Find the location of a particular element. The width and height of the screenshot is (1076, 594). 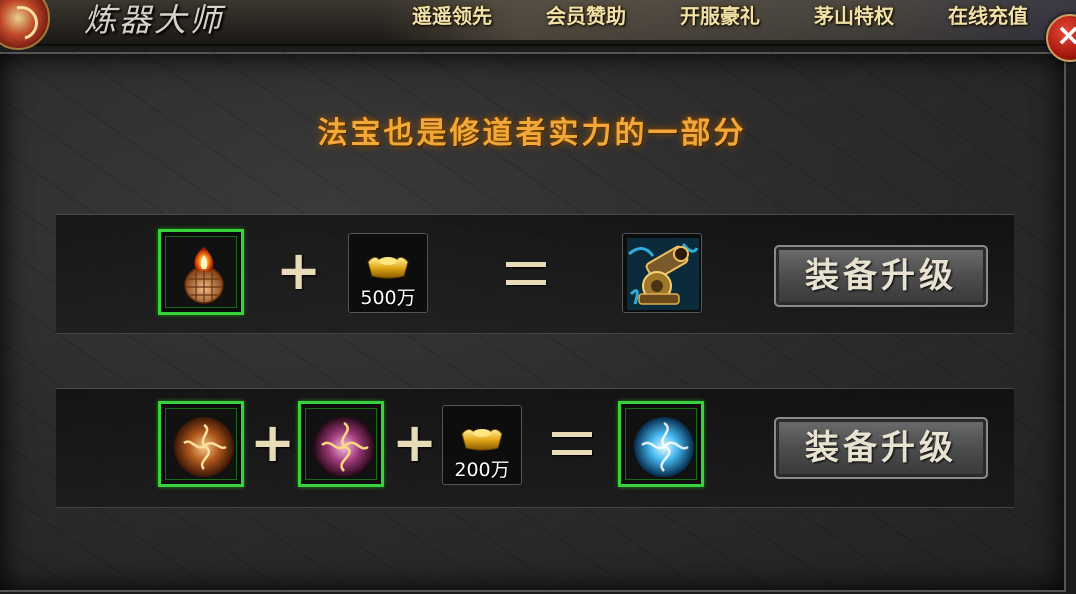

recipe-2-output-slot is located at coordinates (661, 444).